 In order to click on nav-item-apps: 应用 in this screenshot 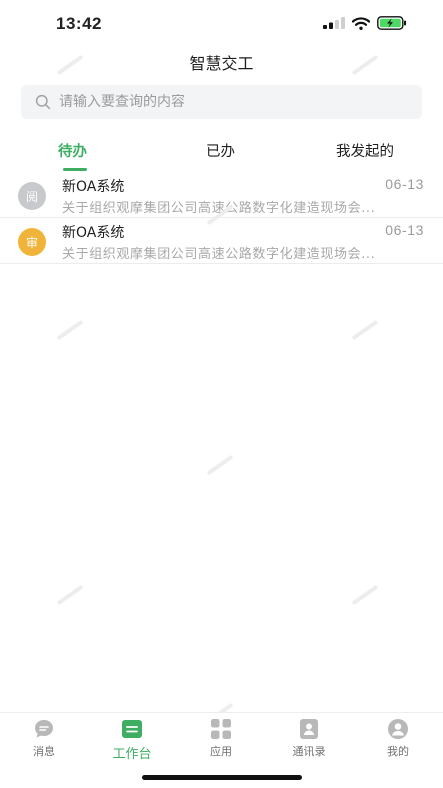, I will do `click(221, 738)`.